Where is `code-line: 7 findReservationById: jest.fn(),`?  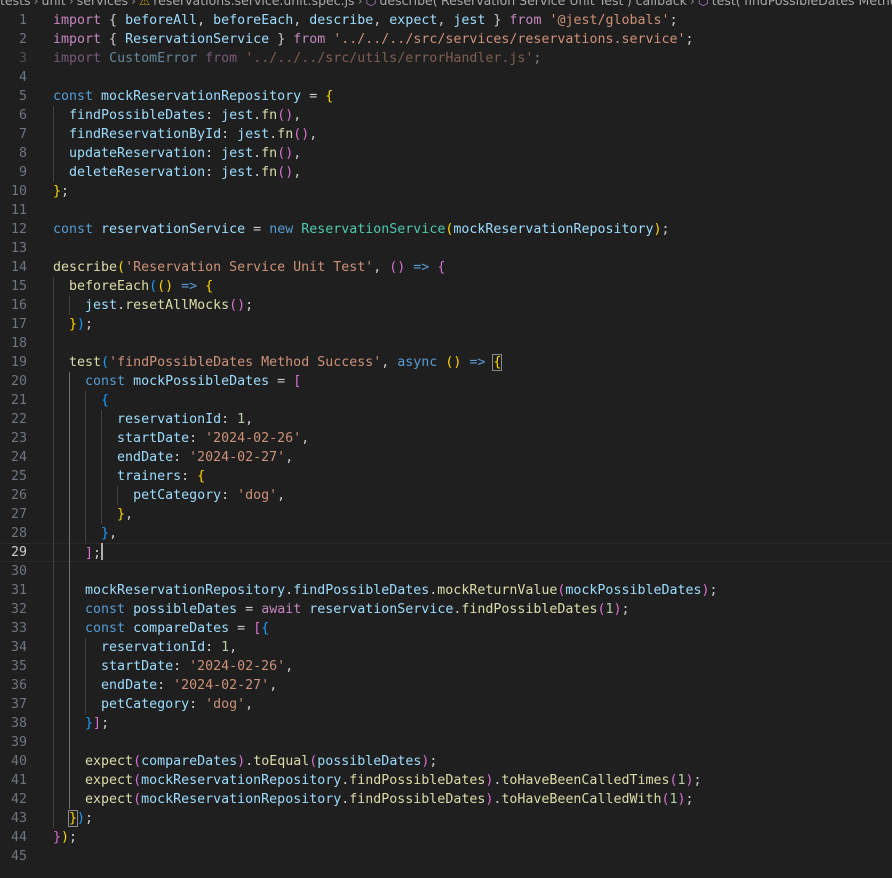 code-line: 7 findReservationById: jest.fn(), is located at coordinates (446, 134).